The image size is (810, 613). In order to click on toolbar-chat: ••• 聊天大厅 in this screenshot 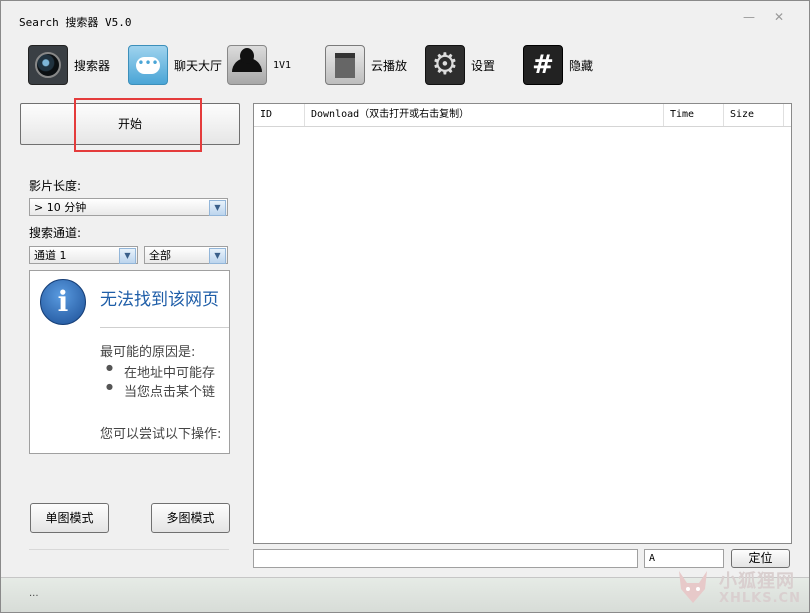, I will do `click(175, 65)`.